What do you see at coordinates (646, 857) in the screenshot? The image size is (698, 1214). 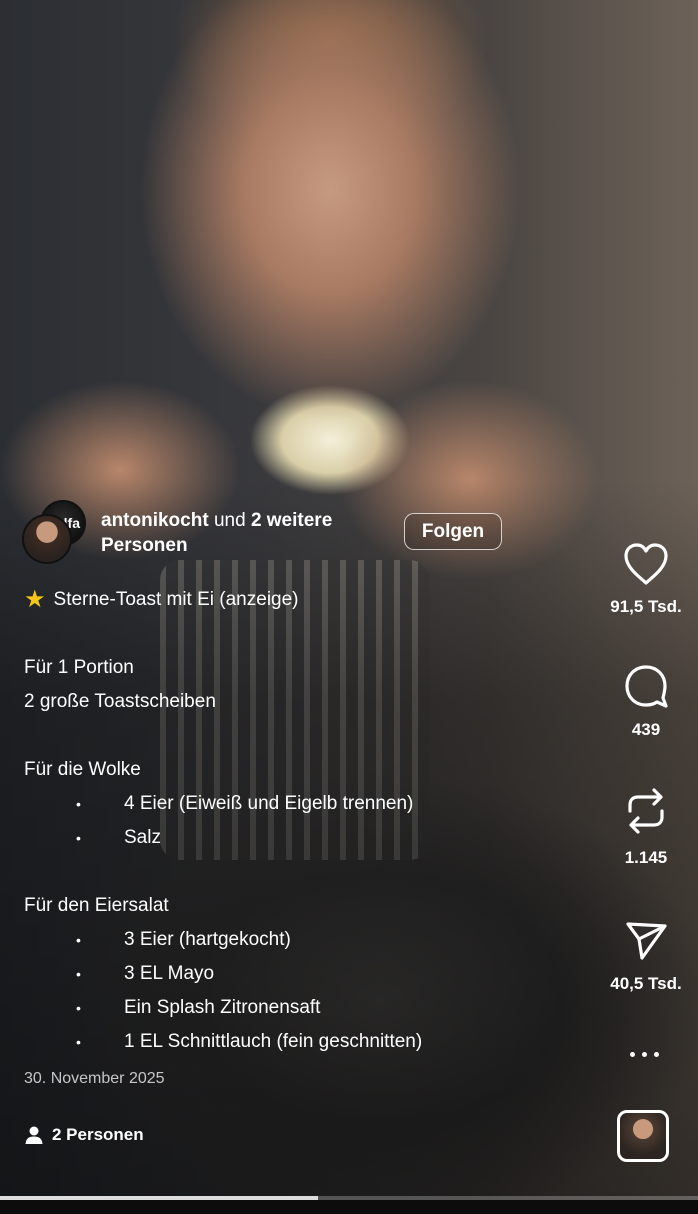 I see `repost-count: 1.145` at bounding box center [646, 857].